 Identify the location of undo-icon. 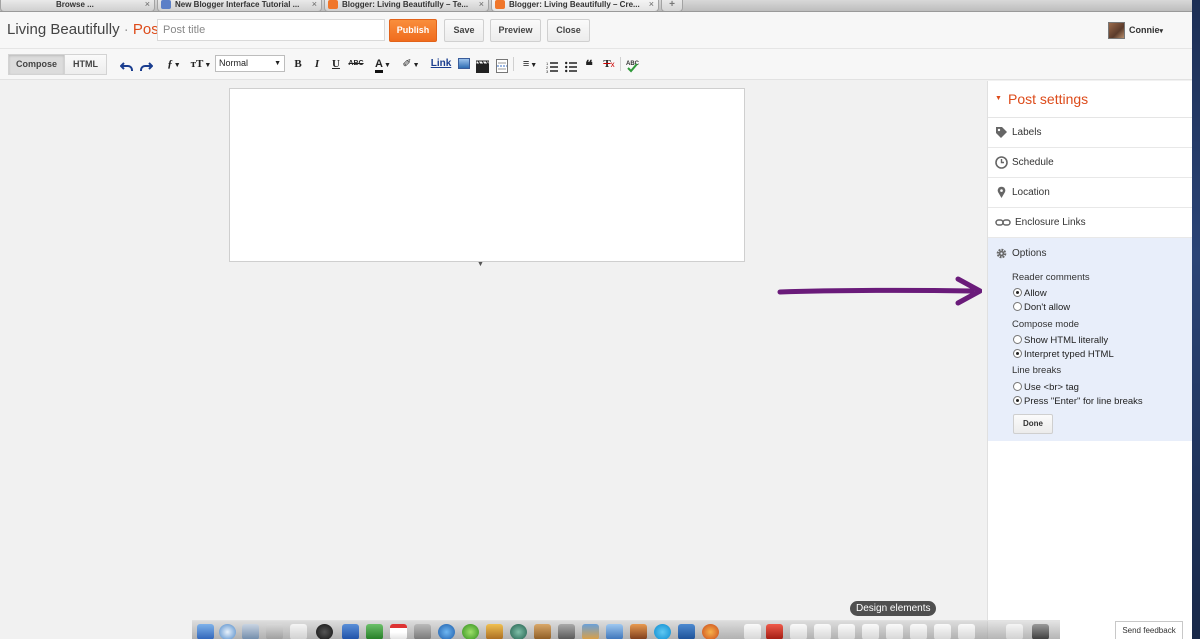
(127, 67).